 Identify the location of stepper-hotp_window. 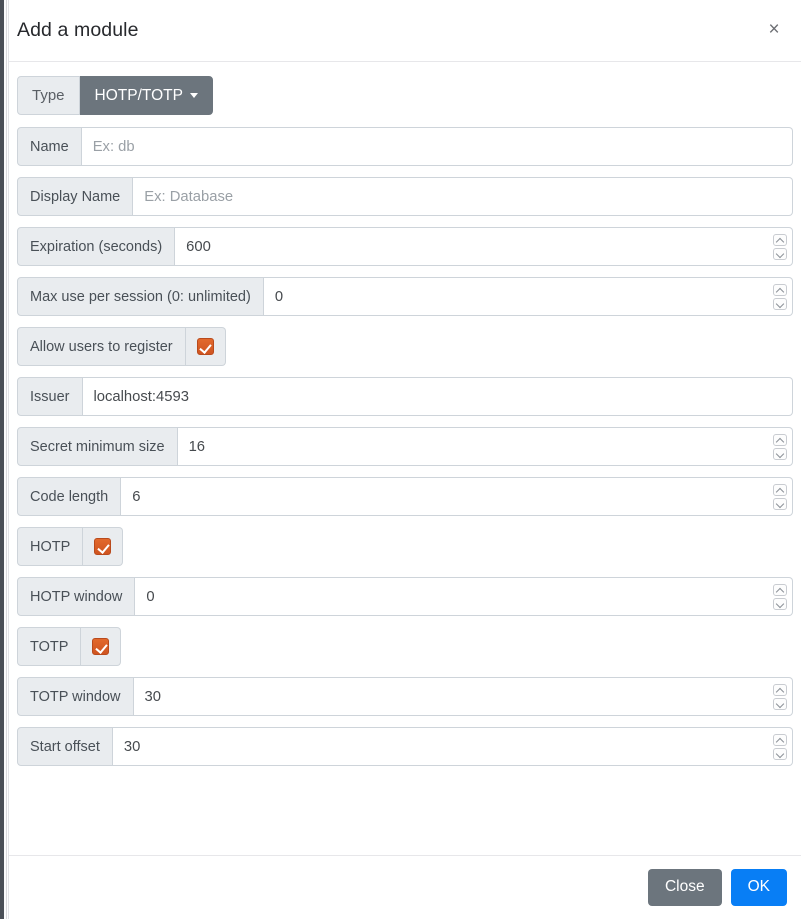
(780, 596).